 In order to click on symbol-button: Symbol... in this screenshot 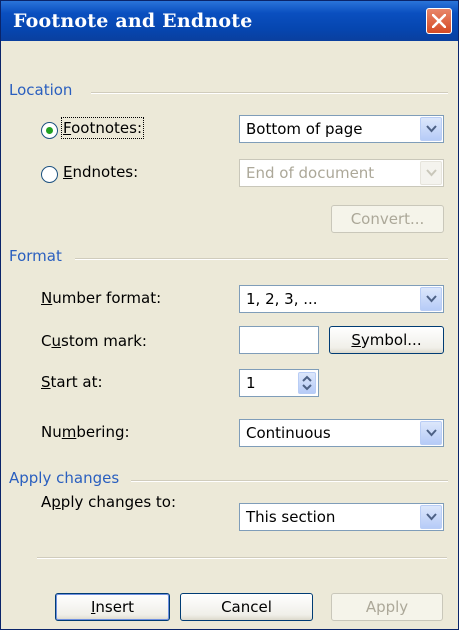, I will do `click(386, 340)`.